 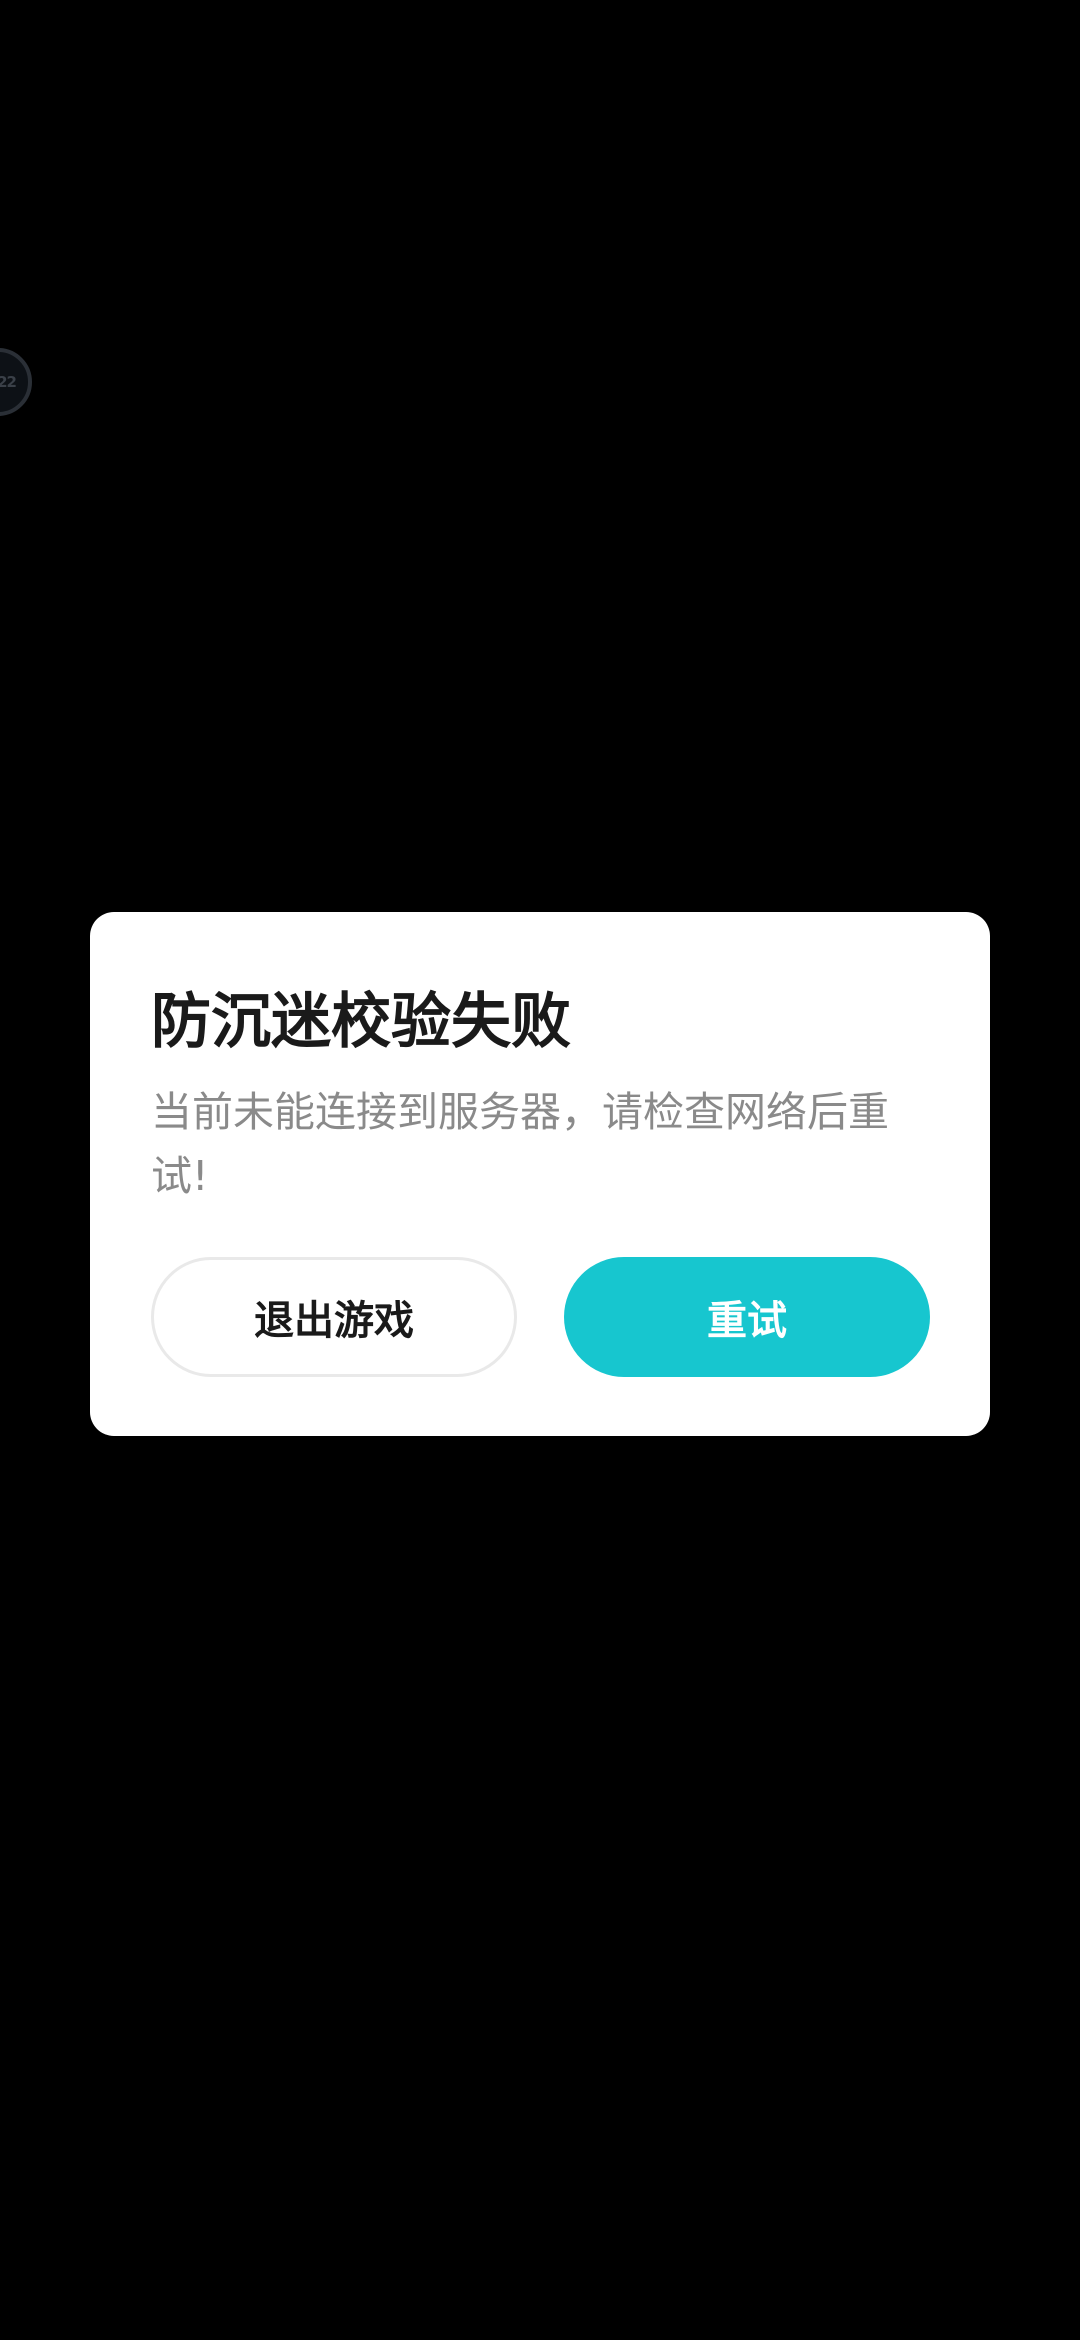 I want to click on exit-game-button: 退出游戏, so click(x=334, y=1317).